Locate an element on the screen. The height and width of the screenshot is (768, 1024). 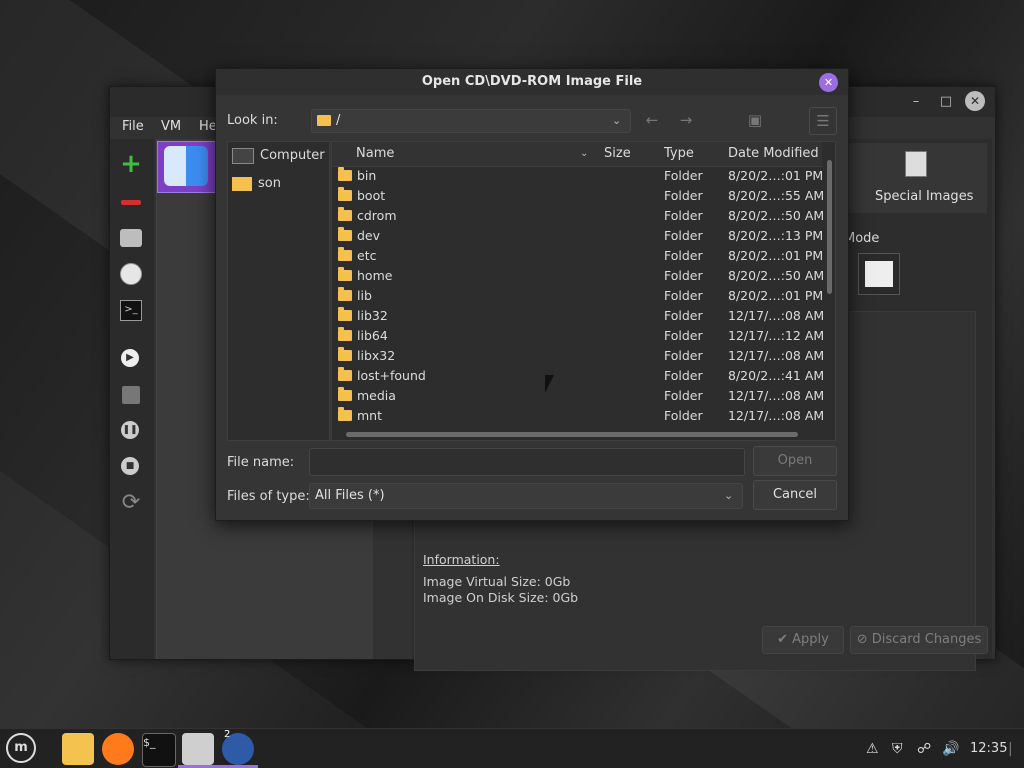
special-images-tab: Special Images is located at coordinates (915, 178).